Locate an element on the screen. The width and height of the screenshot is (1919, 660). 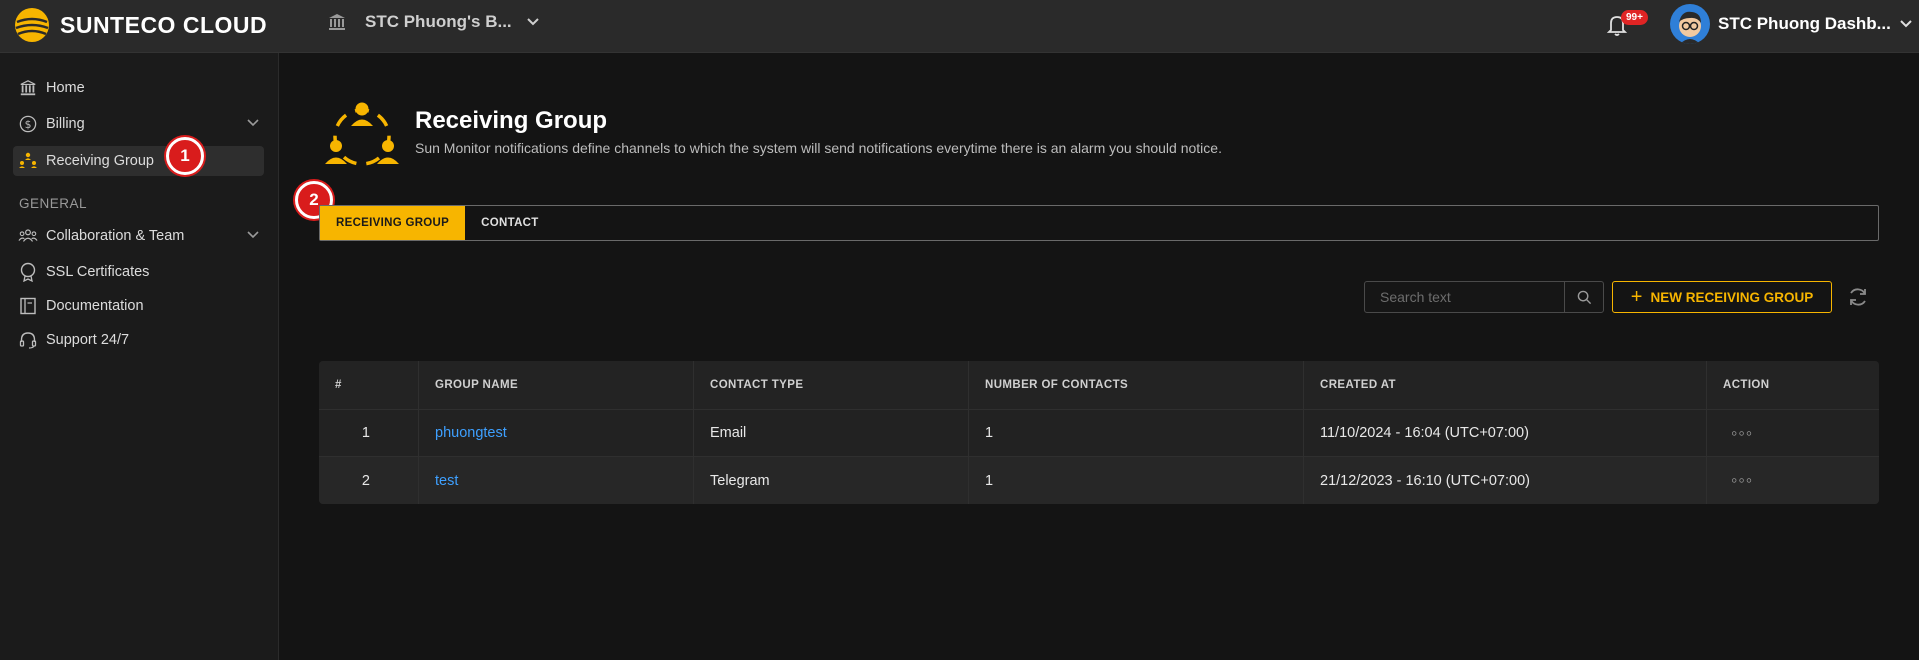
sidebar-item-collaboration: Collaboration & Team is located at coordinates (138, 236).